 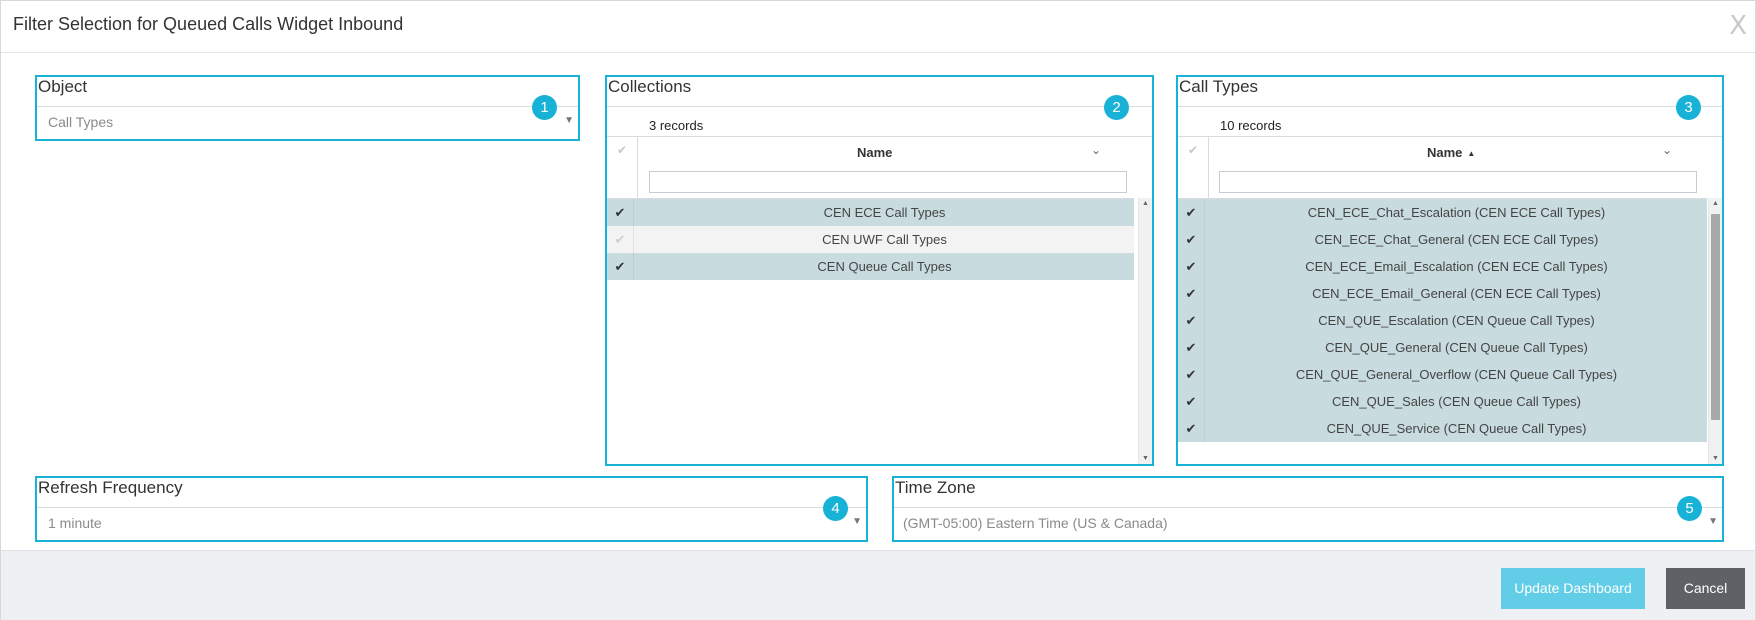 What do you see at coordinates (1145, 331) in the screenshot?
I see `collections-scrollbar: ▲ ▼` at bounding box center [1145, 331].